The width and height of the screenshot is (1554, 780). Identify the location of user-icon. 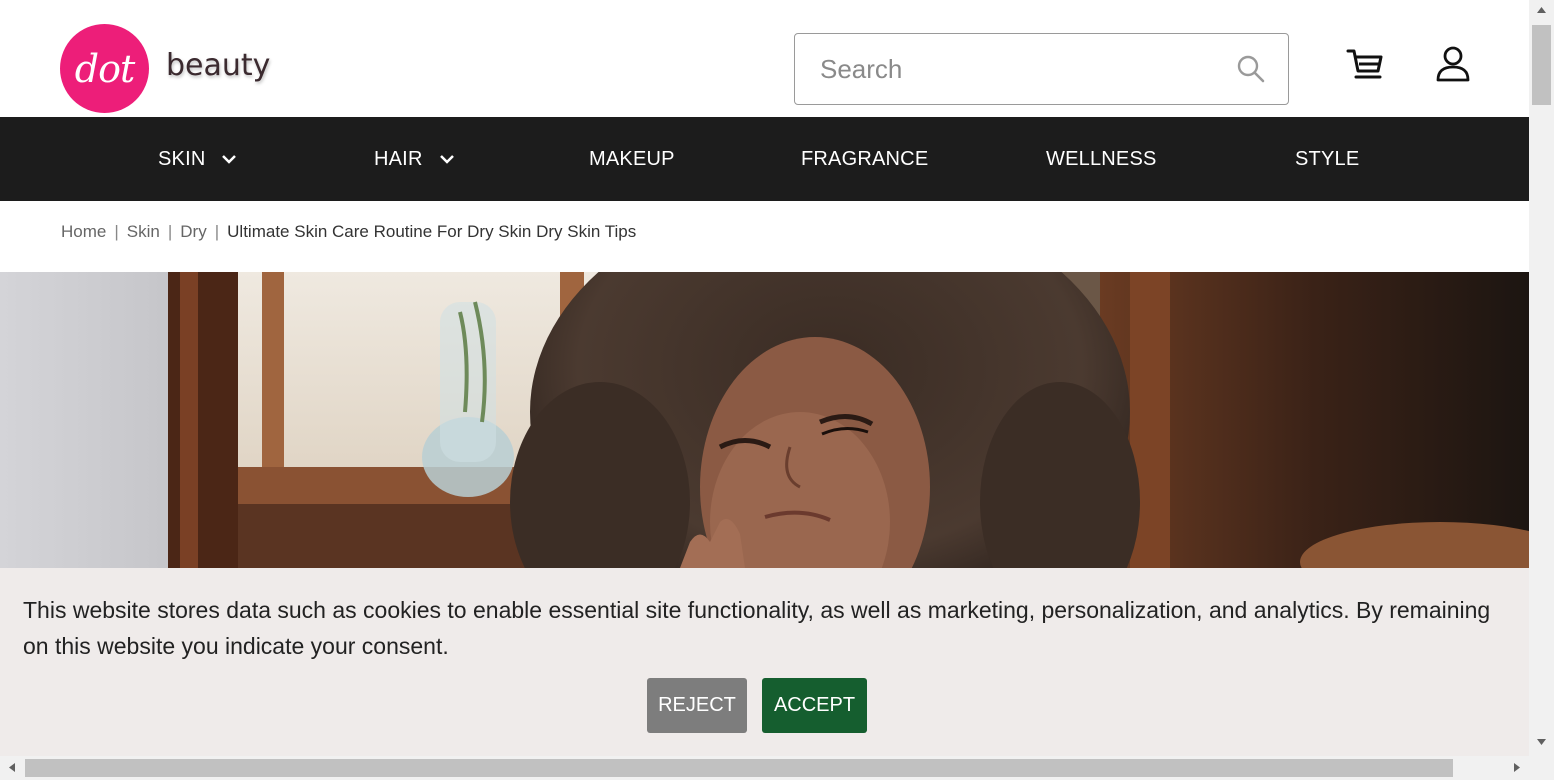
(1453, 64).